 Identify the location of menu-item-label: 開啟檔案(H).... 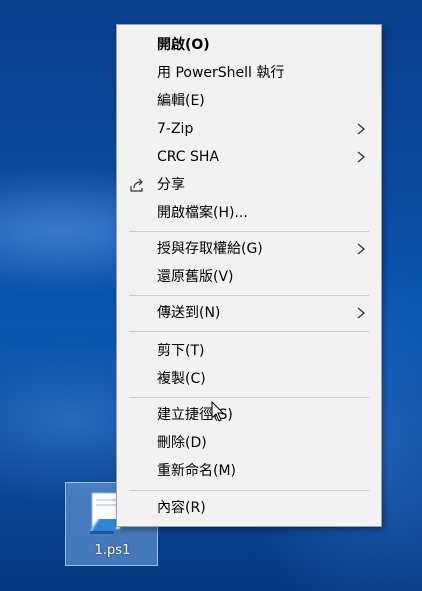
(202, 213).